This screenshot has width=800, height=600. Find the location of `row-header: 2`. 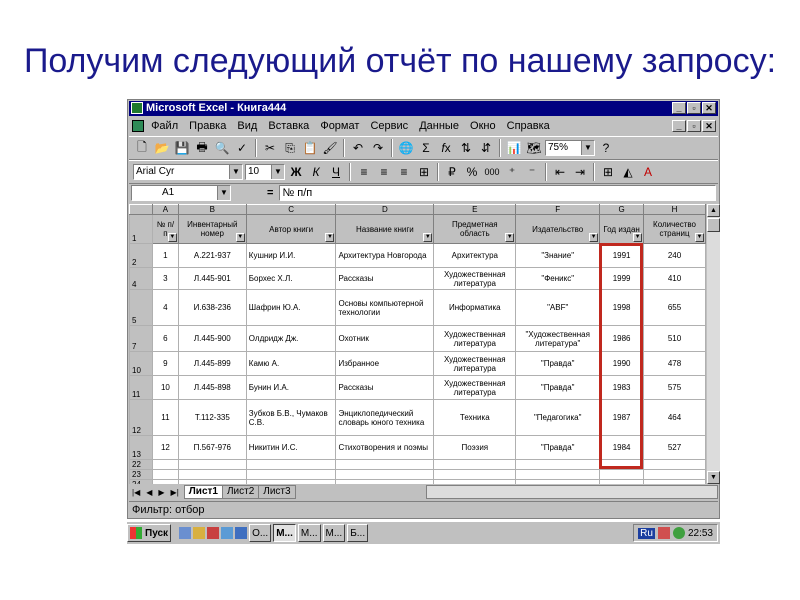

row-header: 2 is located at coordinates (141, 255).